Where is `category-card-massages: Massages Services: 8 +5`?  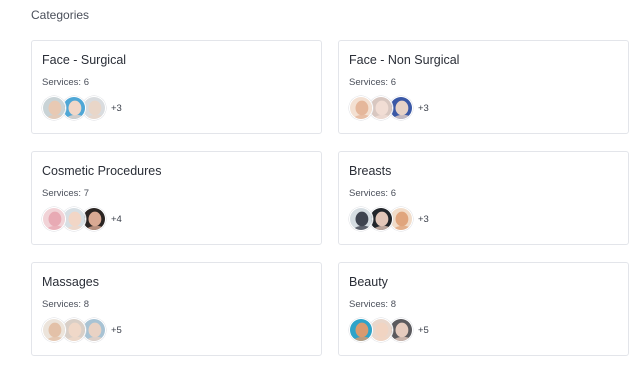
category-card-massages: Massages Services: 8 +5 is located at coordinates (176, 309).